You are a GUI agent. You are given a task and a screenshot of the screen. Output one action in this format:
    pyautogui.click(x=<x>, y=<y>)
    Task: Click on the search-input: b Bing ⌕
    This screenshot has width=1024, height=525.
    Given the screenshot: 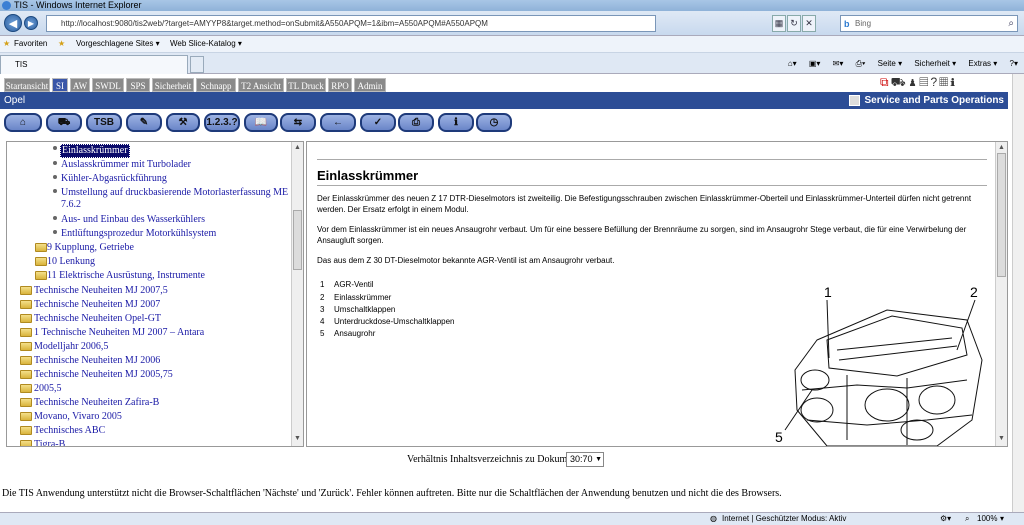 What is the action you would take?
    pyautogui.click(x=929, y=23)
    